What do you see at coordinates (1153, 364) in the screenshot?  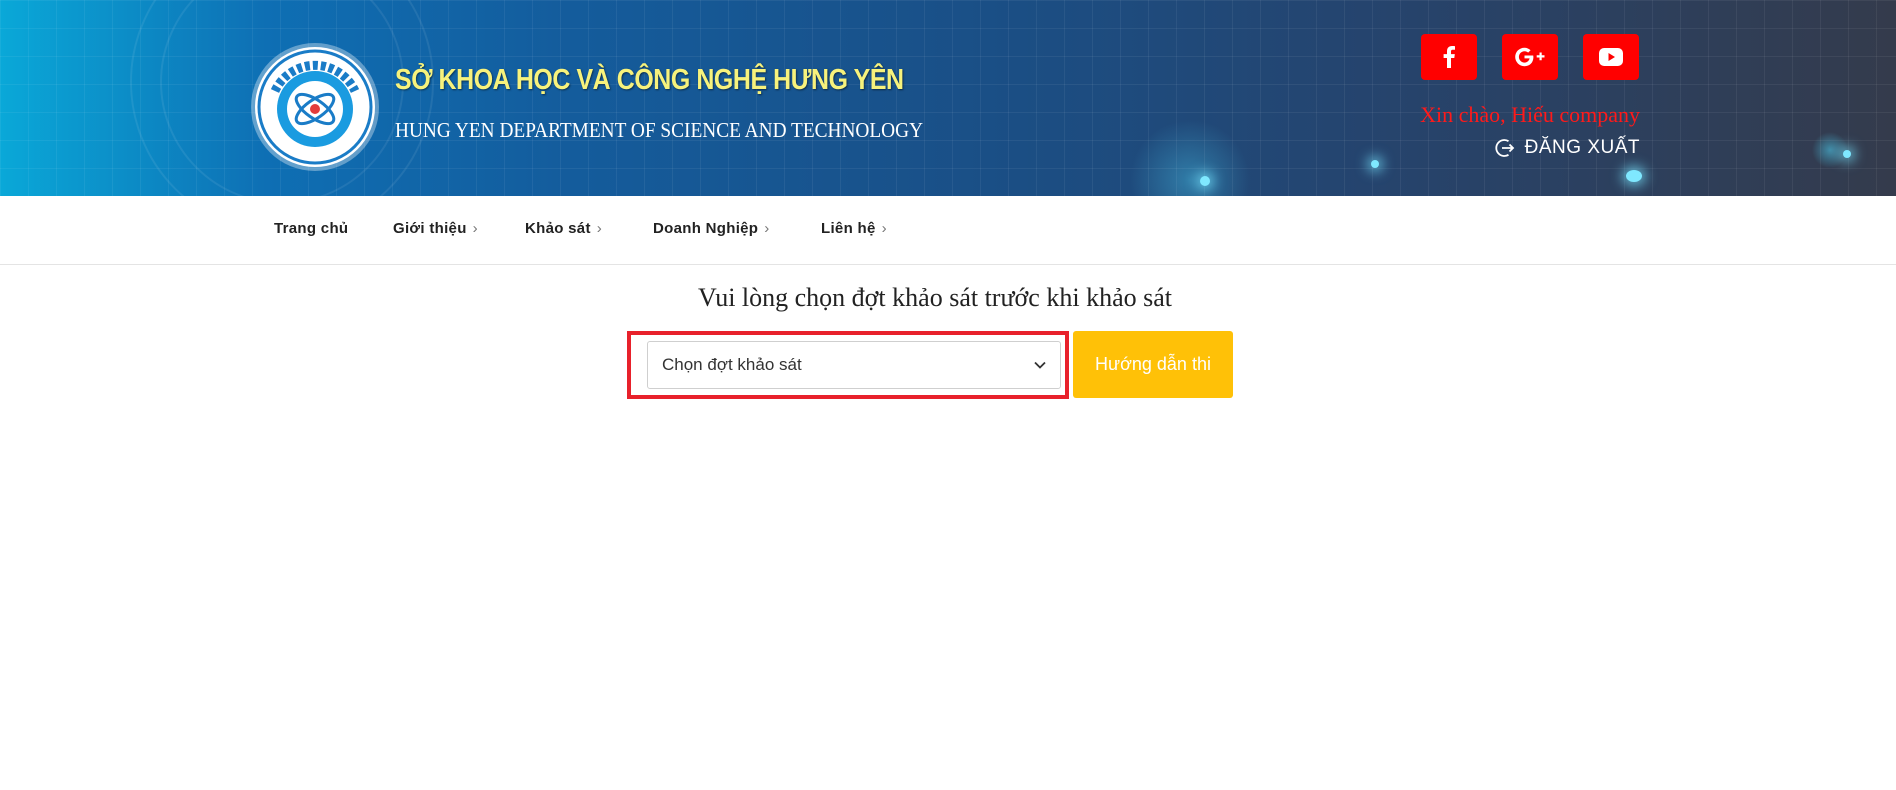 I see `exam-guide-button: Hướng dẫn thi` at bounding box center [1153, 364].